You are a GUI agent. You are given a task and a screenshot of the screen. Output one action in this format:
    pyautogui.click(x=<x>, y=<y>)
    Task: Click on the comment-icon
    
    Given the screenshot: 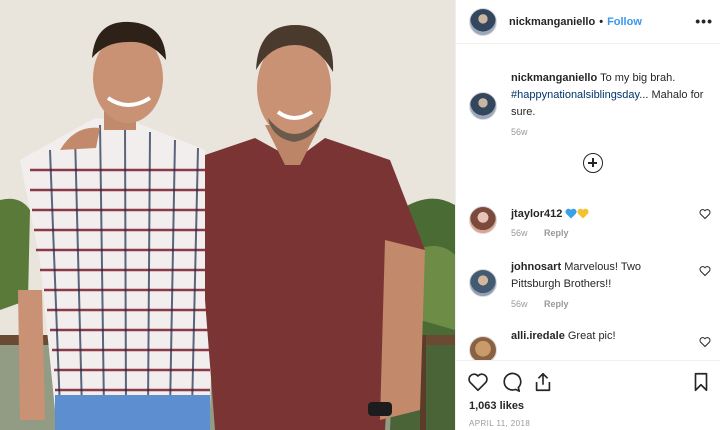 What is the action you would take?
    pyautogui.click(x=511, y=382)
    